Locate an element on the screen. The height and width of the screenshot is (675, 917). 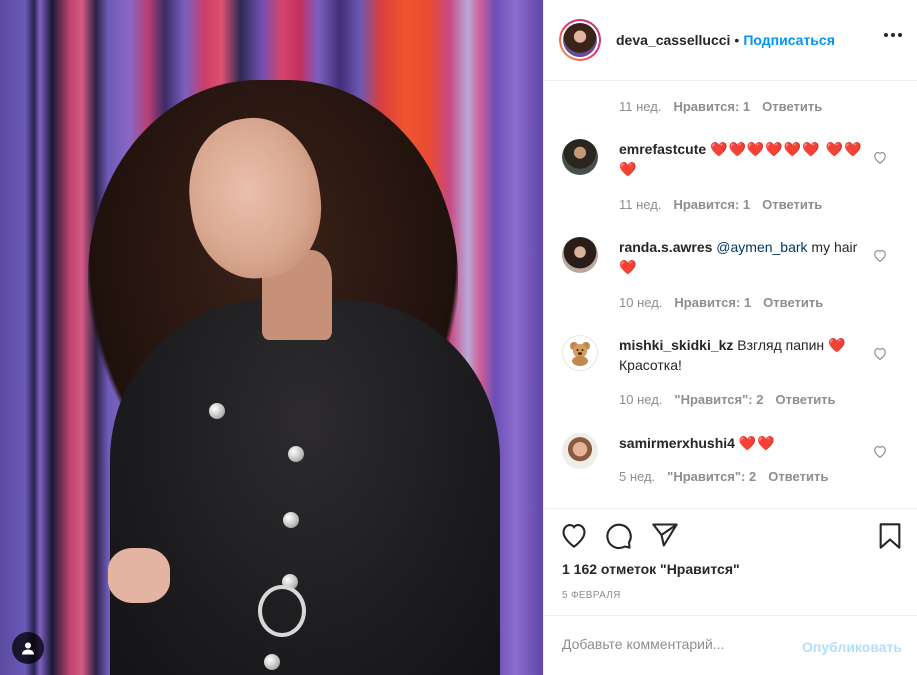
like-heart-icon is located at coordinates (574, 535).